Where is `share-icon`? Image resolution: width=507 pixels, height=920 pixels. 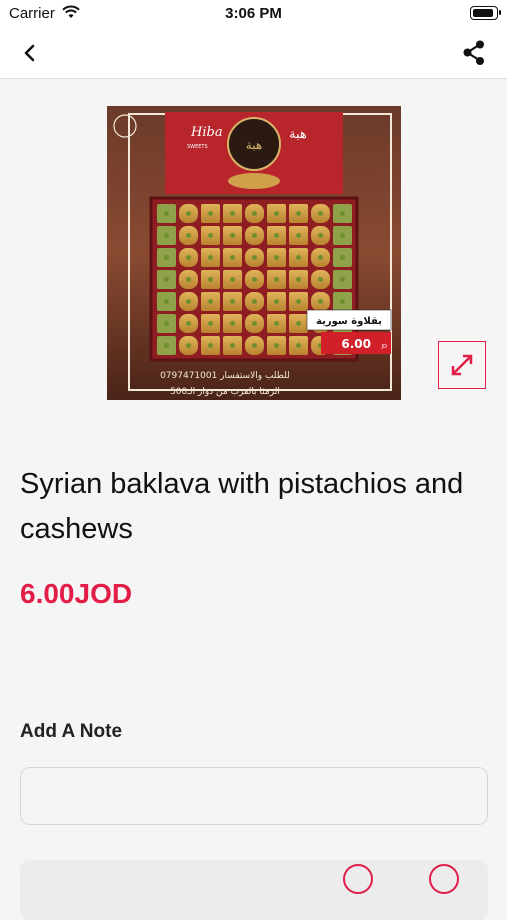
share-icon is located at coordinates (473, 52).